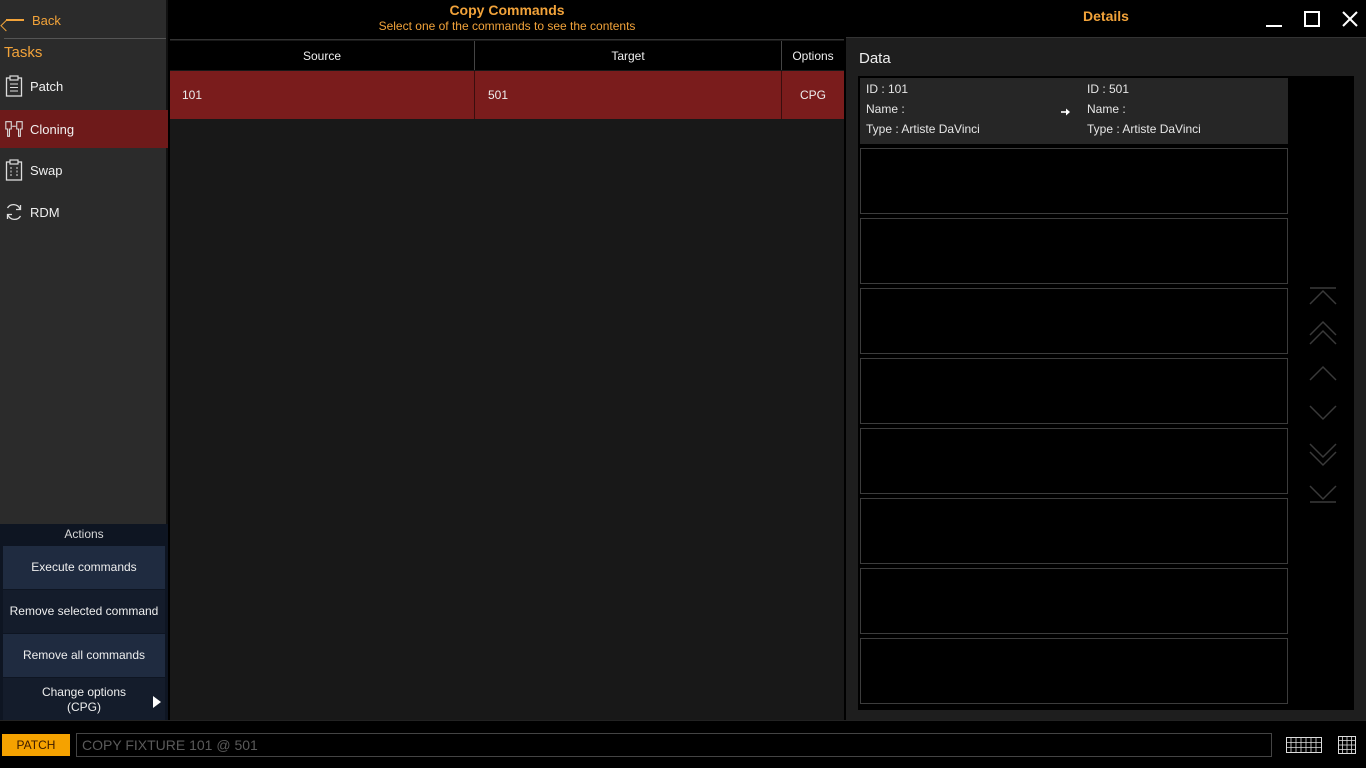 This screenshot has width=1366, height=768. I want to click on table-row: 101 501 CPG, so click(507, 95).